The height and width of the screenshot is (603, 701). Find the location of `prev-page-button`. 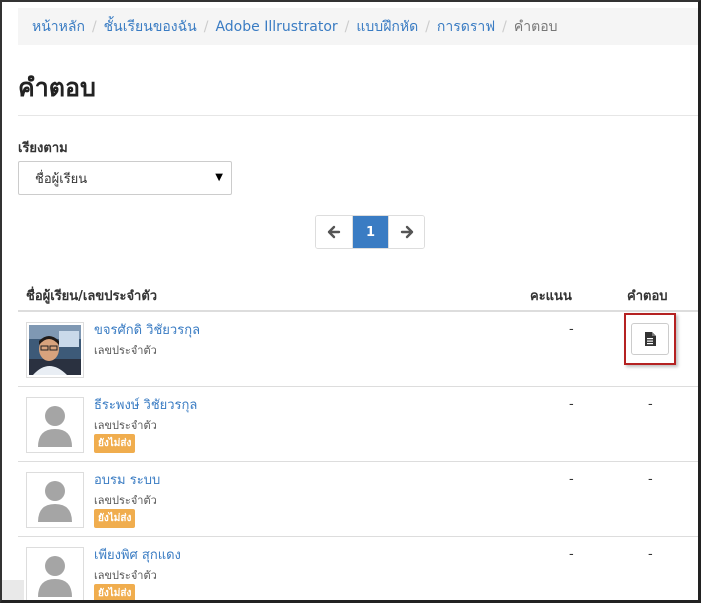

prev-page-button is located at coordinates (334, 232).